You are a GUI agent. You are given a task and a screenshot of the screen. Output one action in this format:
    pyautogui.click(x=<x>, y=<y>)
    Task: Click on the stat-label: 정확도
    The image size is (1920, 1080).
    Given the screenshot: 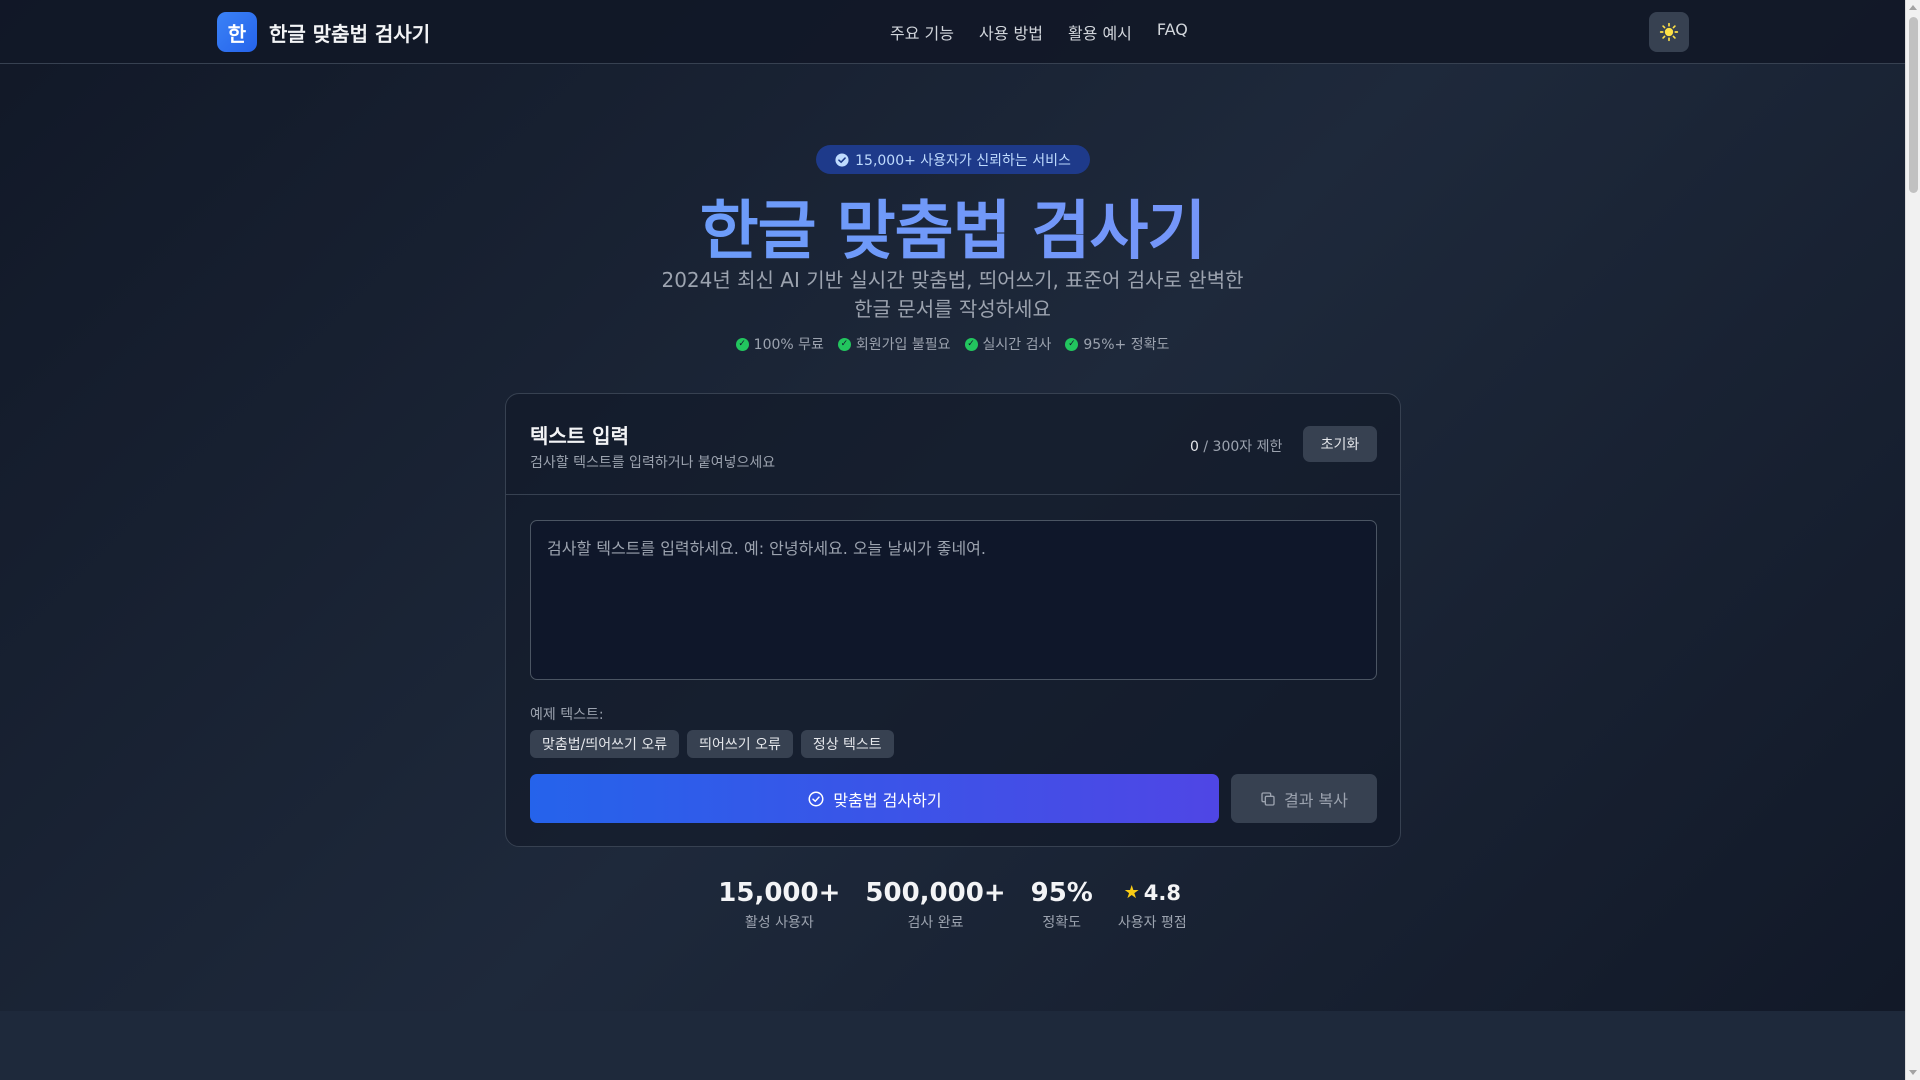 What is the action you would take?
    pyautogui.click(x=1062, y=923)
    